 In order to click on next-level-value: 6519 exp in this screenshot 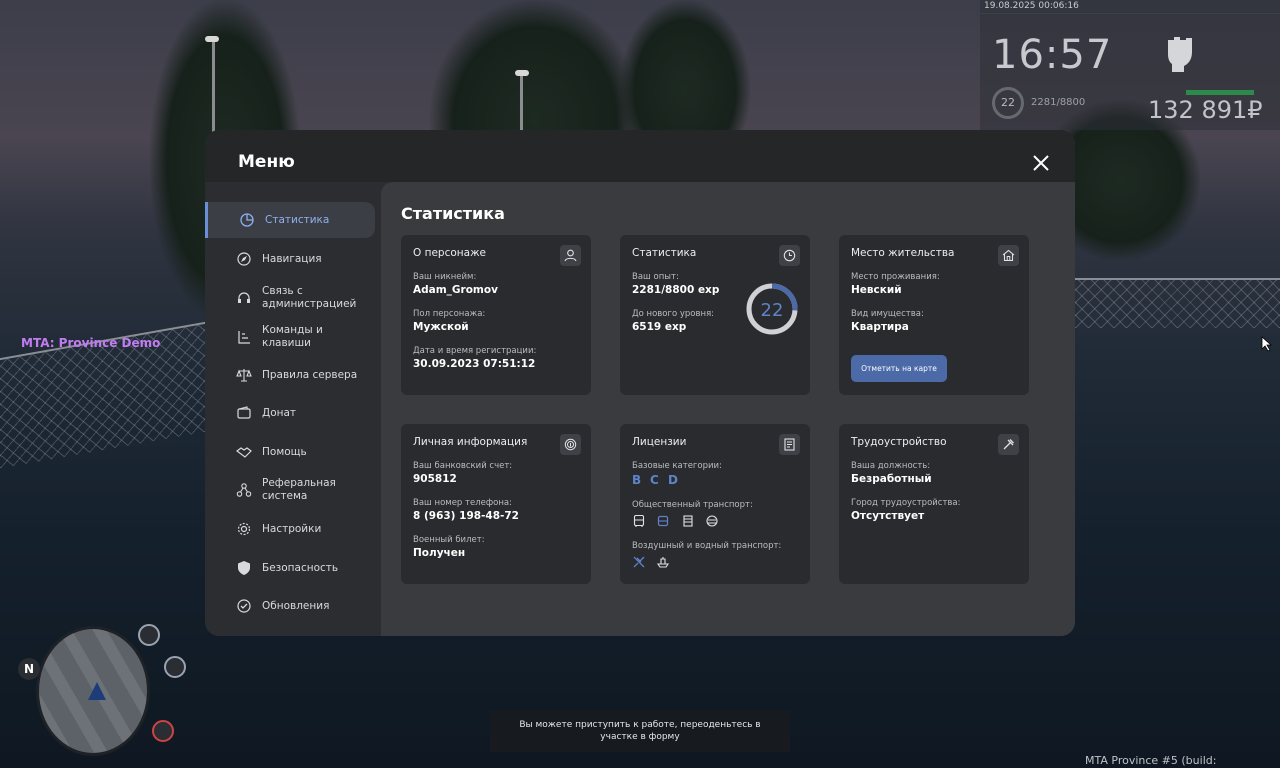, I will do `click(659, 327)`.